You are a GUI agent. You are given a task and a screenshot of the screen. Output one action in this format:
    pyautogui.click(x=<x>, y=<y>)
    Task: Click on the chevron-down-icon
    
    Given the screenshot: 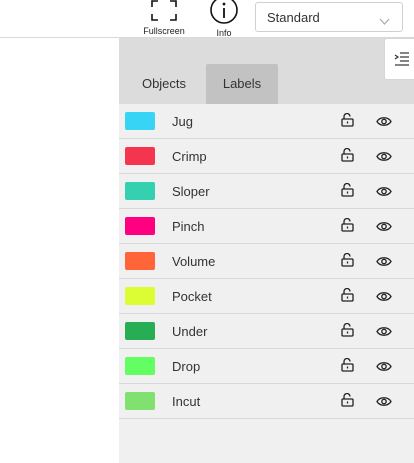 What is the action you would take?
    pyautogui.click(x=384, y=20)
    